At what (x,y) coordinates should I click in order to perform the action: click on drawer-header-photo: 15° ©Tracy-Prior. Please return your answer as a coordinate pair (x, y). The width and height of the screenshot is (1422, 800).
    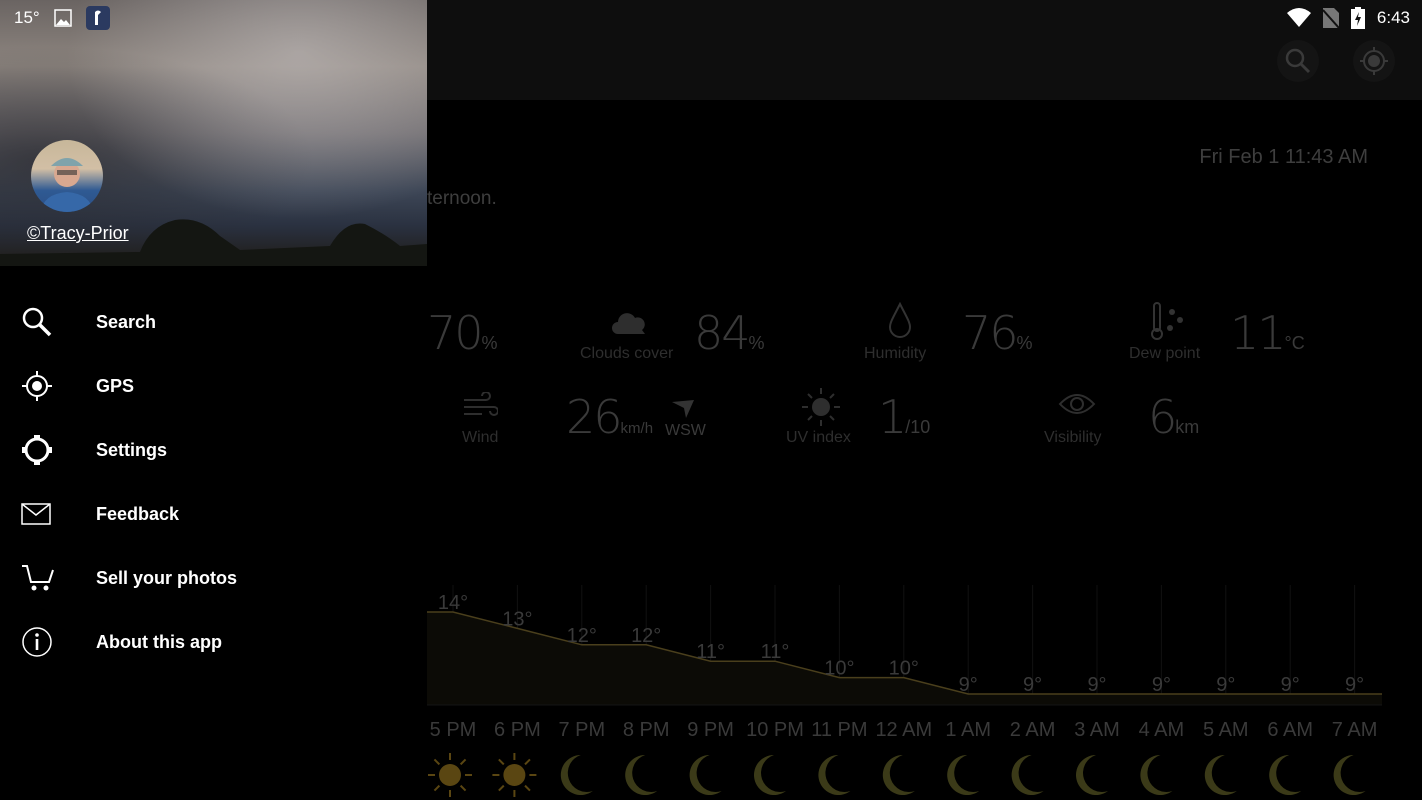
    Looking at the image, I should click on (213, 133).